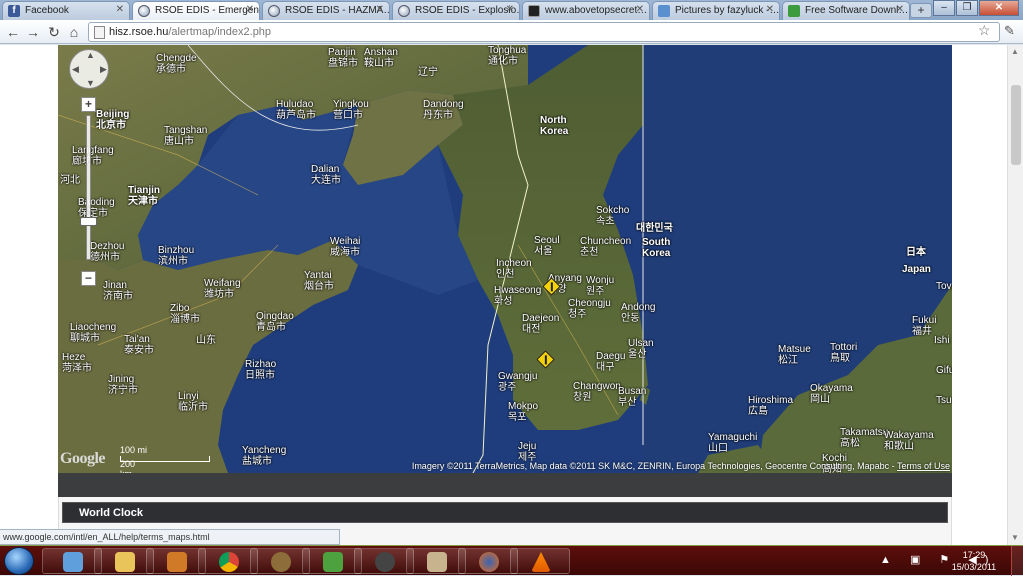 This screenshot has height=576, width=1023. I want to click on map-label-taian: Tai'an 泰安市, so click(139, 345).